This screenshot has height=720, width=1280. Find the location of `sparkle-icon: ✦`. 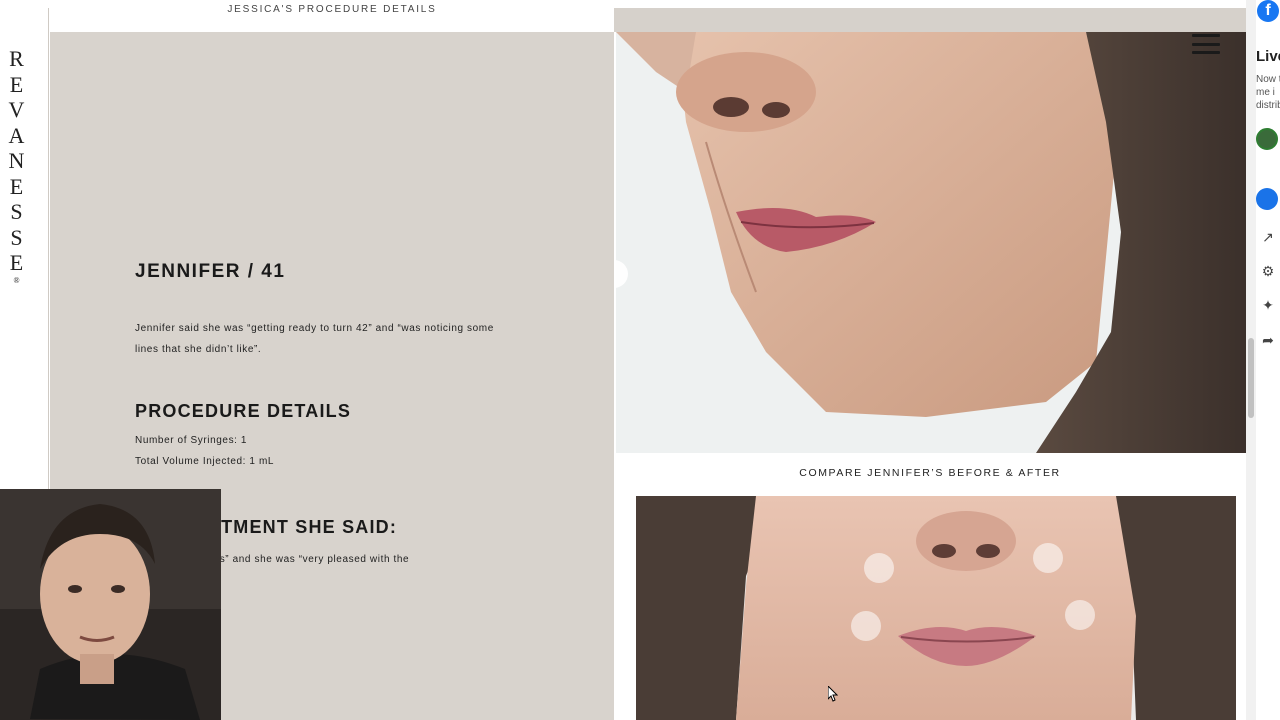

sparkle-icon: ✦ is located at coordinates (1268, 305).